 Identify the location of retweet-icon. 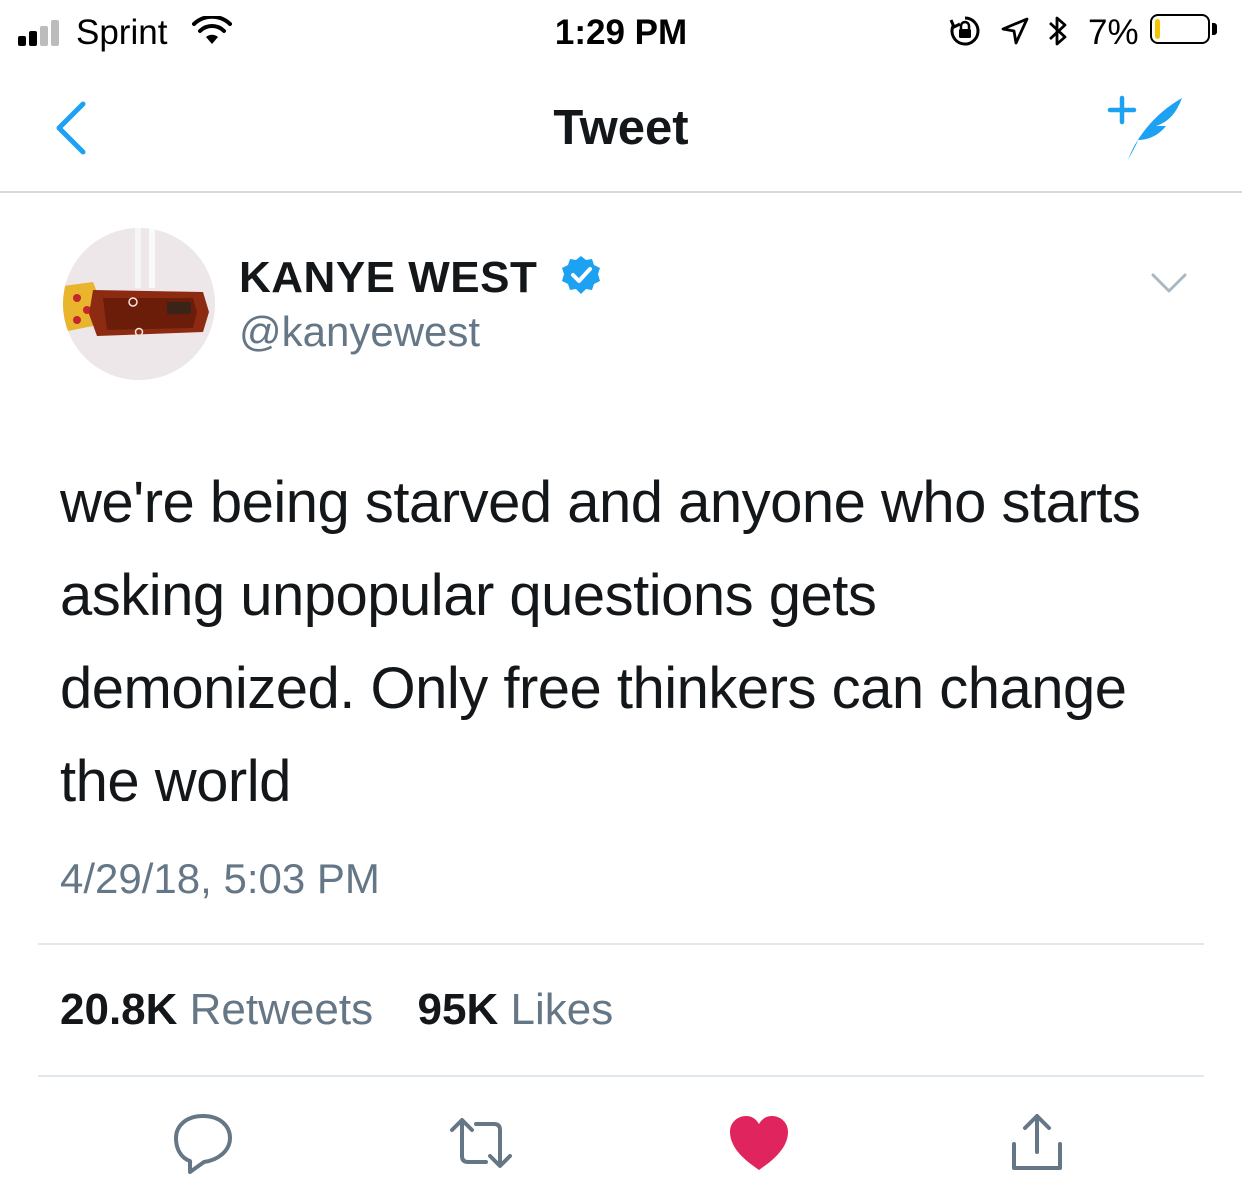
(481, 1143).